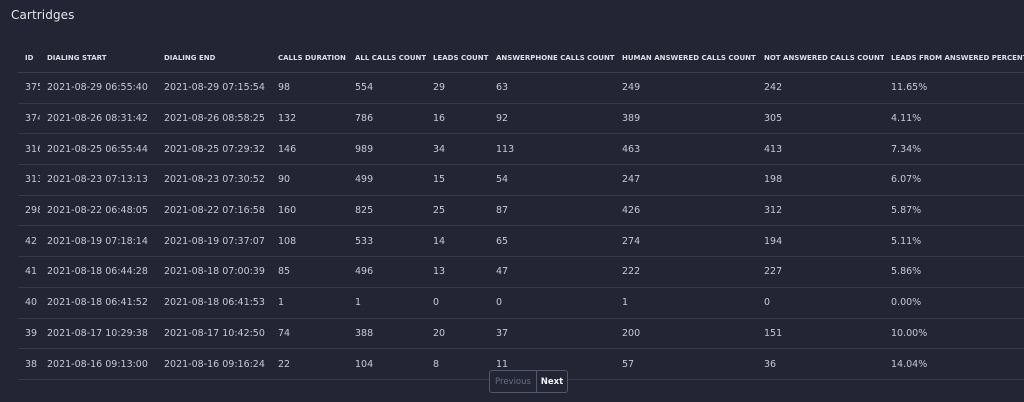 The image size is (1024, 402). I want to click on cell-leads-from-answered-percent: 11.65%, so click(954, 88).